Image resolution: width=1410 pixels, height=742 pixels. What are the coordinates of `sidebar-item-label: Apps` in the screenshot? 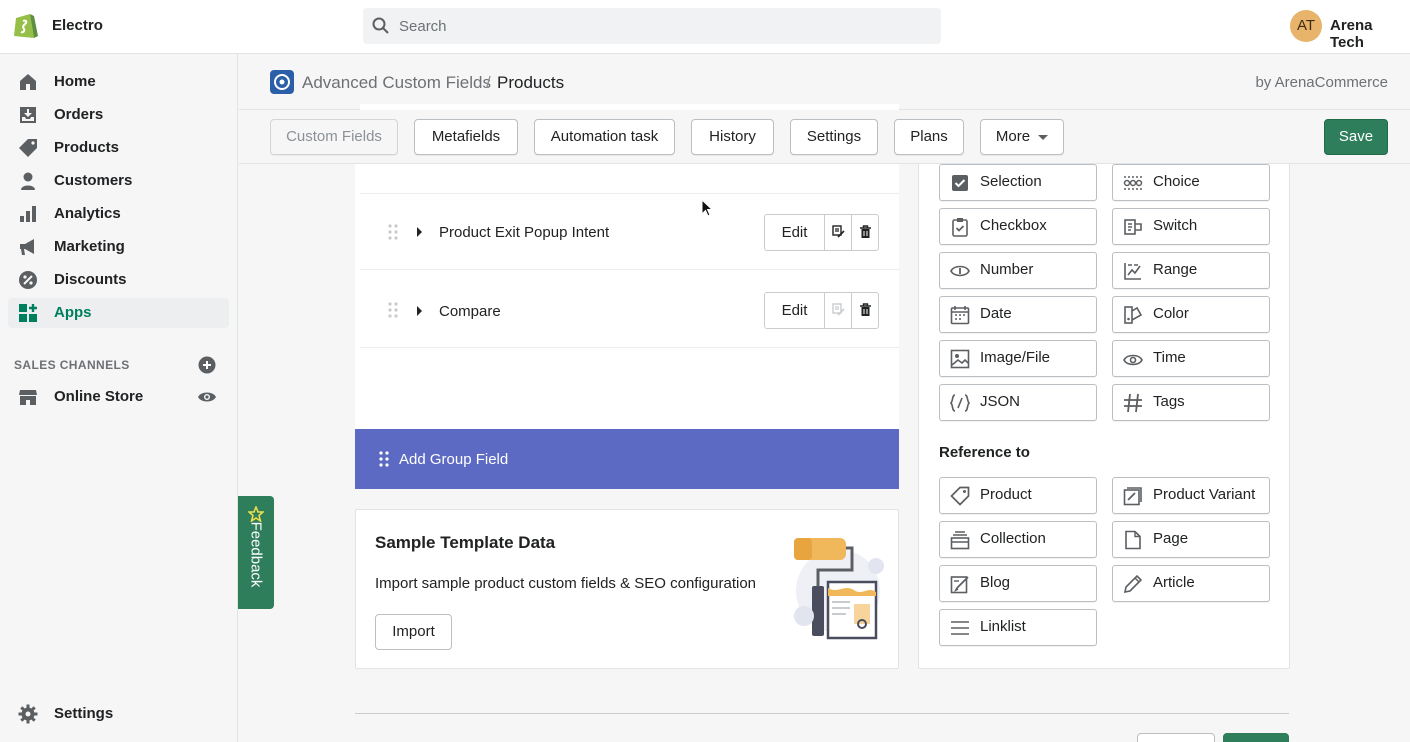 It's located at (73, 312).